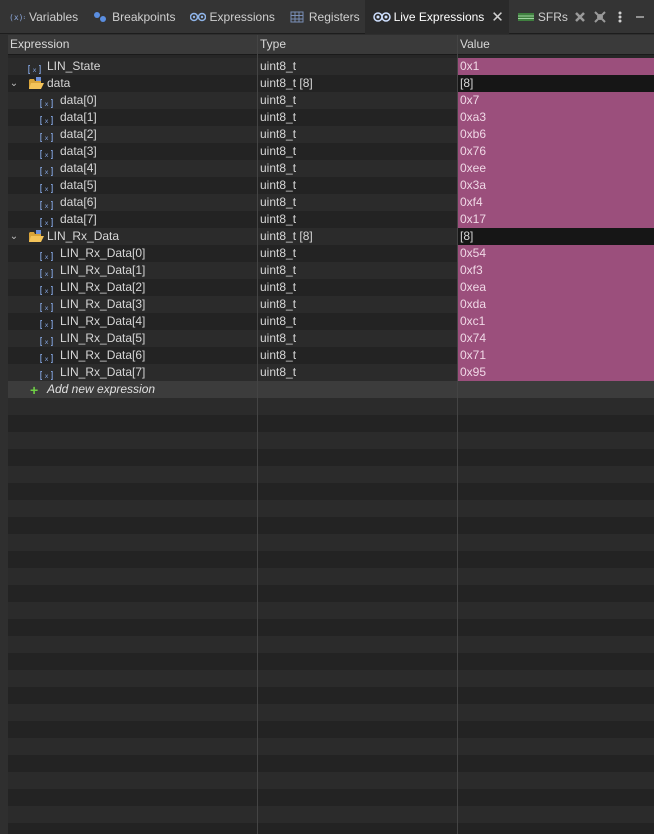  I want to click on table-row: x LIN_Rx_Data[1] uint8_t 0xf3, so click(331, 270).